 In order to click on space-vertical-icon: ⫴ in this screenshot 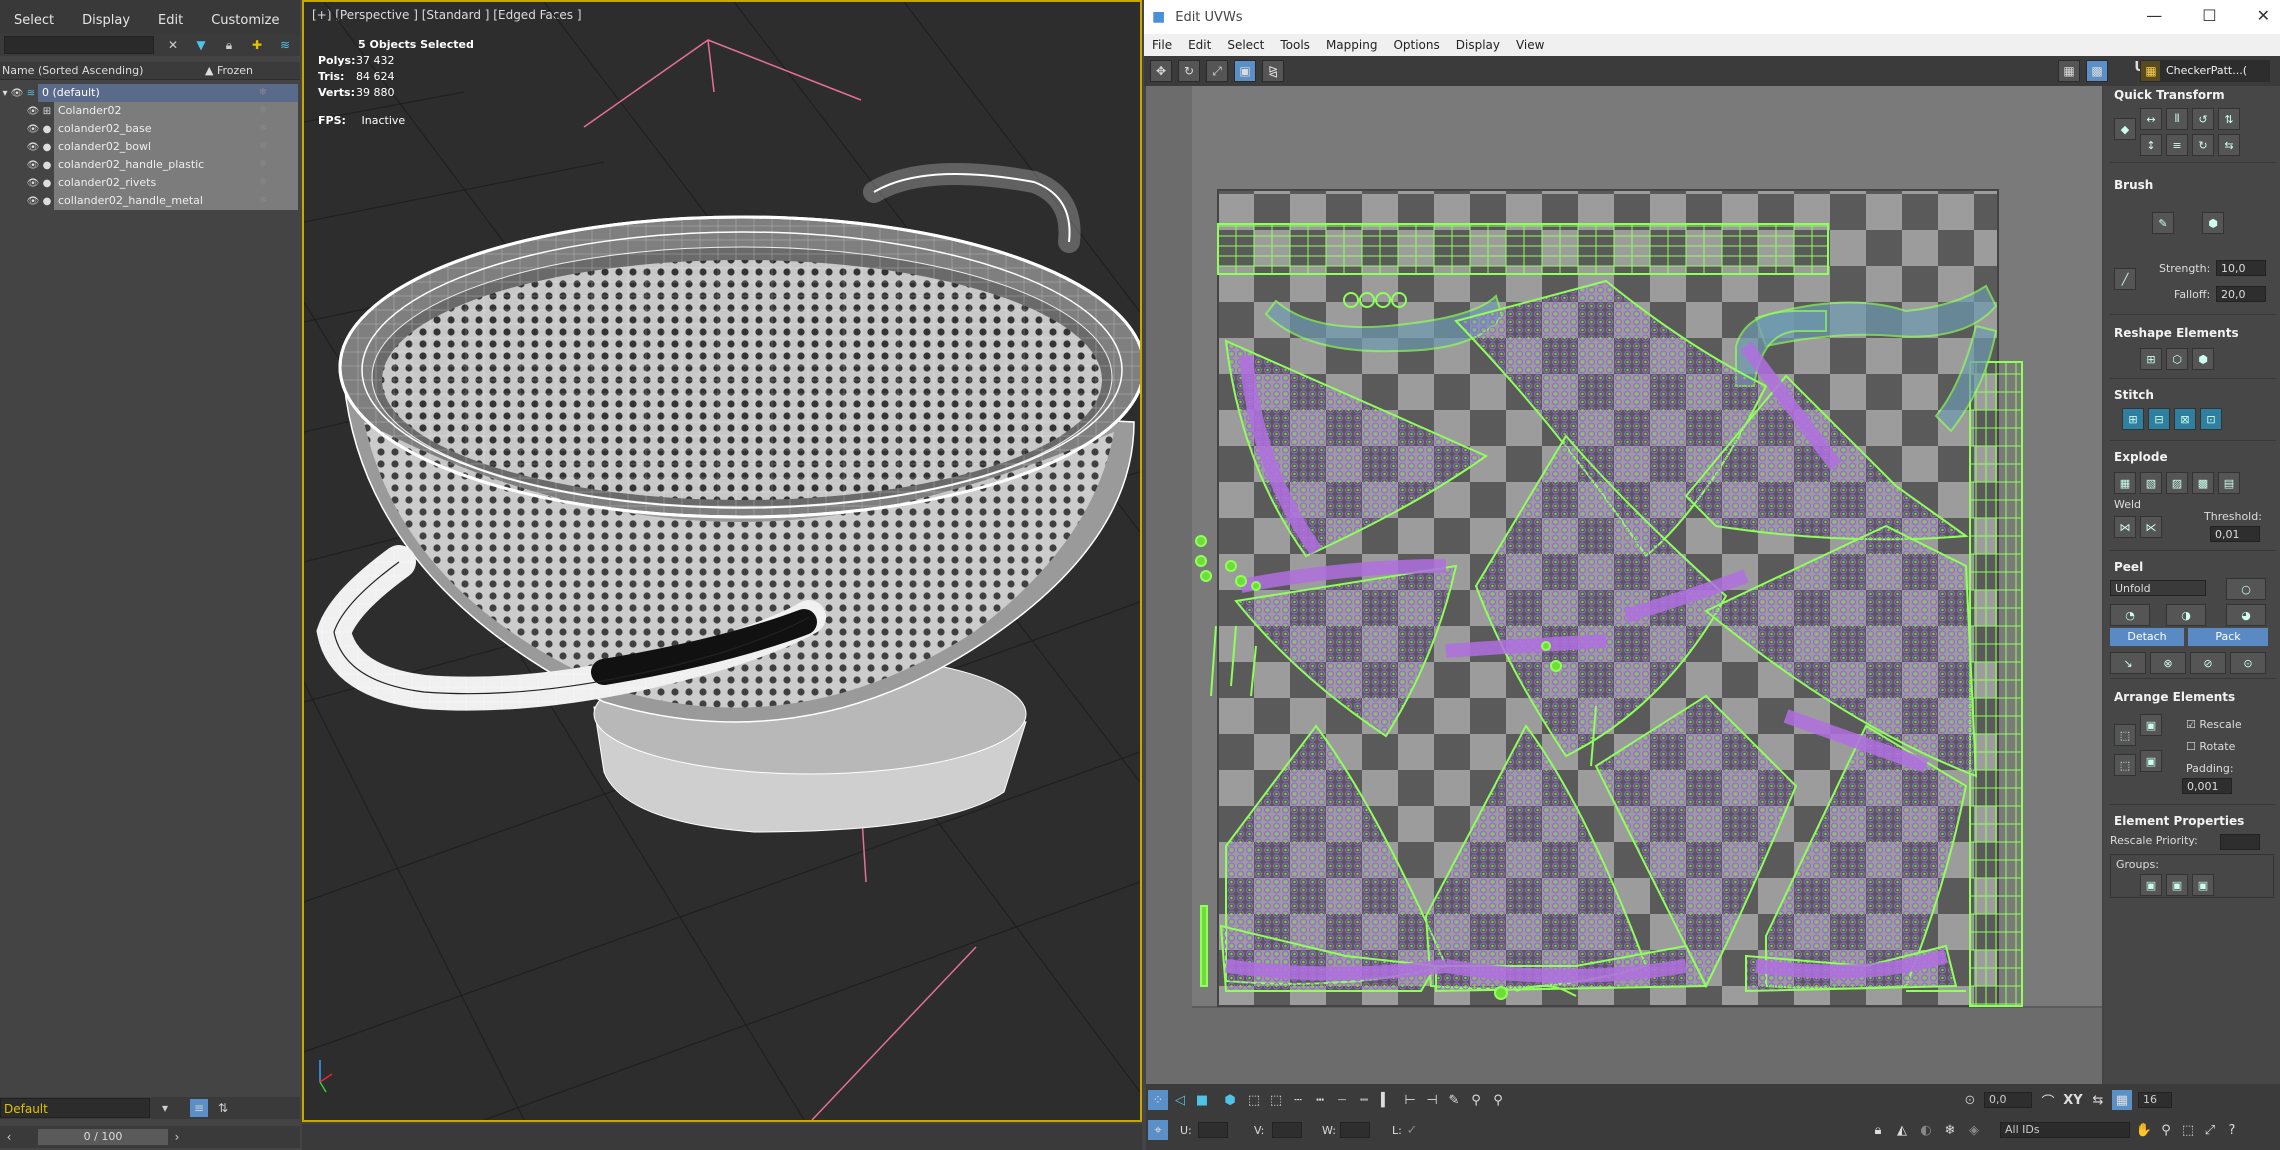, I will do `click(2177, 119)`.